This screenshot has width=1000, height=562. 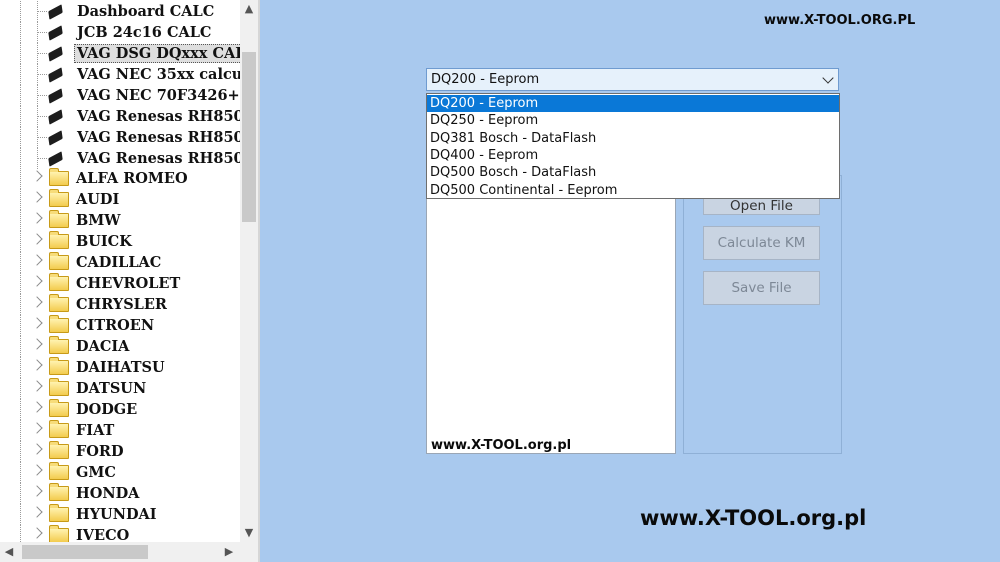 I want to click on tree-item-calc: VAG NEC 35xx calculat, so click(x=120, y=74).